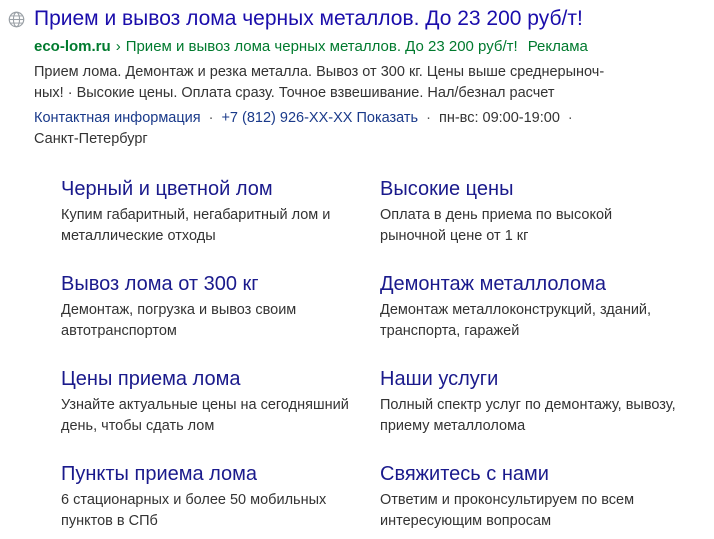 This screenshot has width=714, height=539. Describe the element at coordinates (117, 118) in the screenshot. I see `contact-info-link: Контактная информация` at that location.